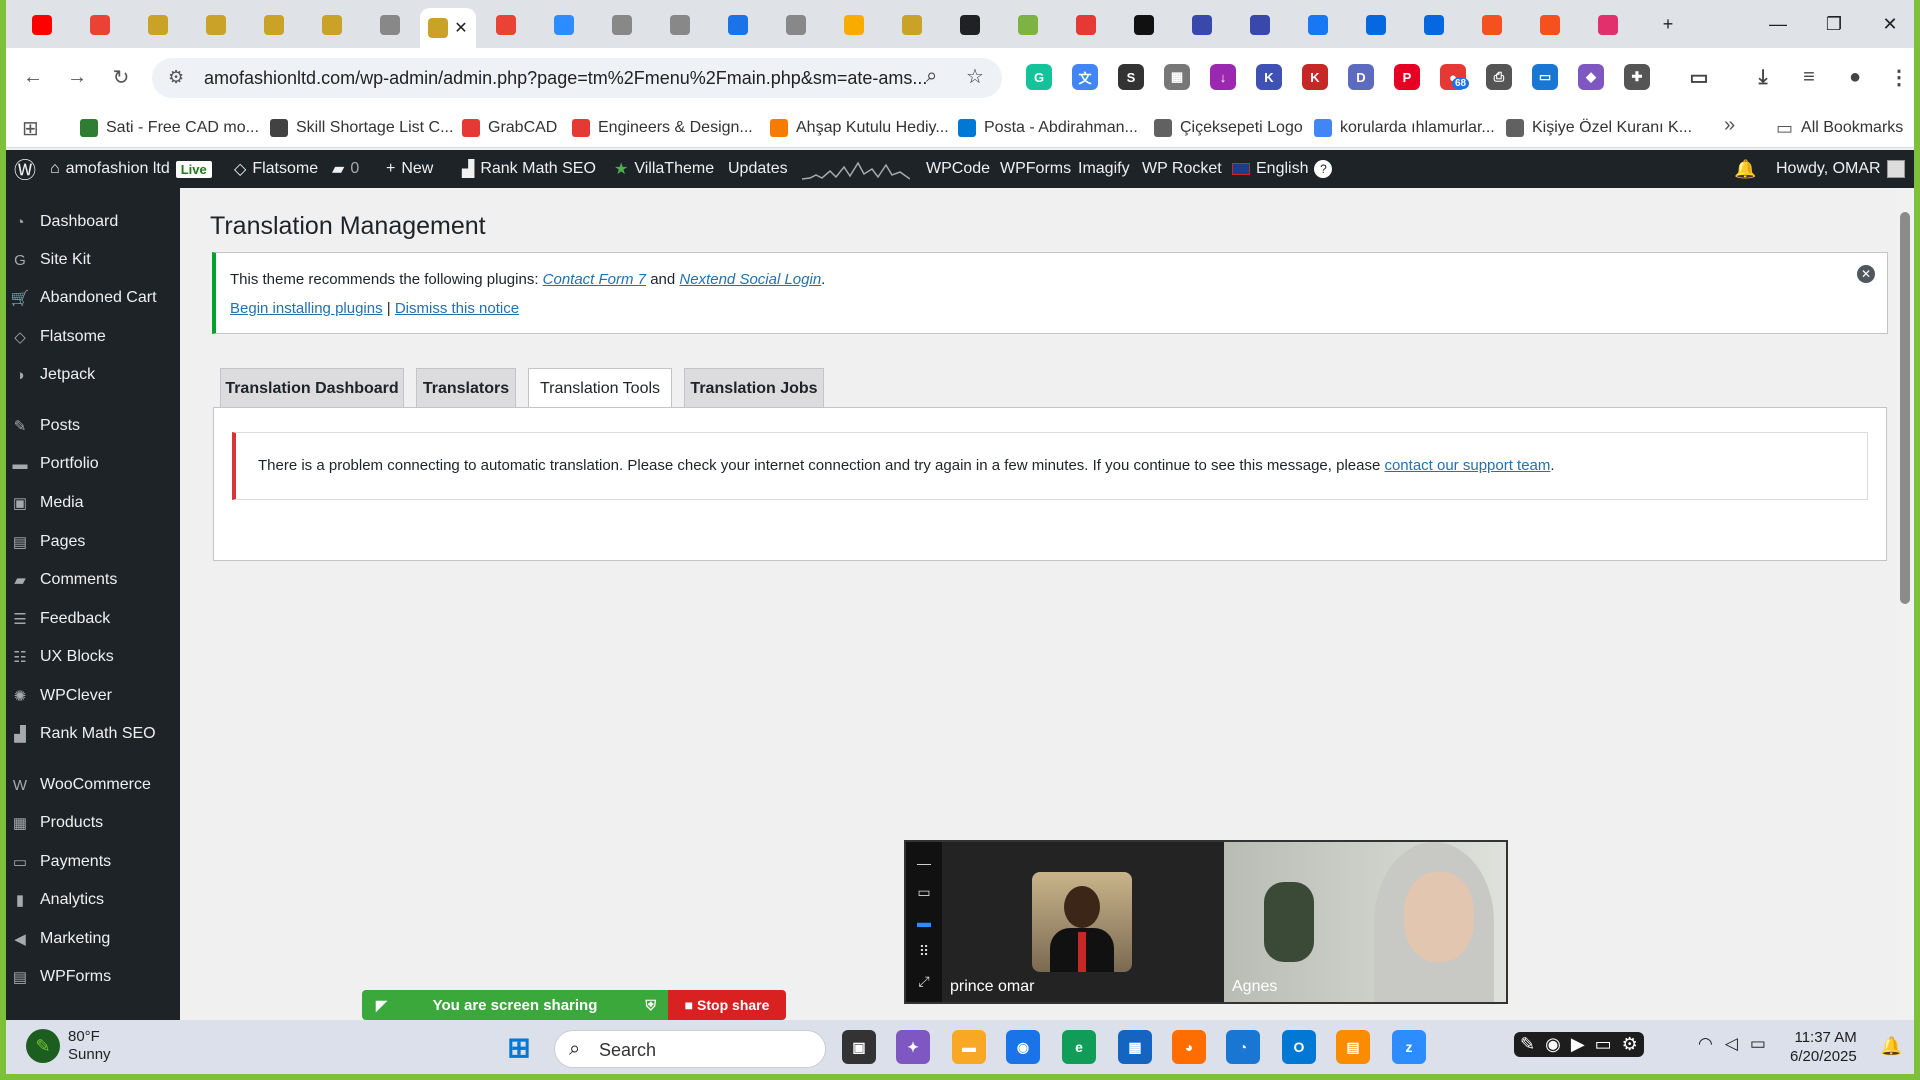 Image resolution: width=1920 pixels, height=1080 pixels. I want to click on minimize-window-icon: —, so click(1778, 24).